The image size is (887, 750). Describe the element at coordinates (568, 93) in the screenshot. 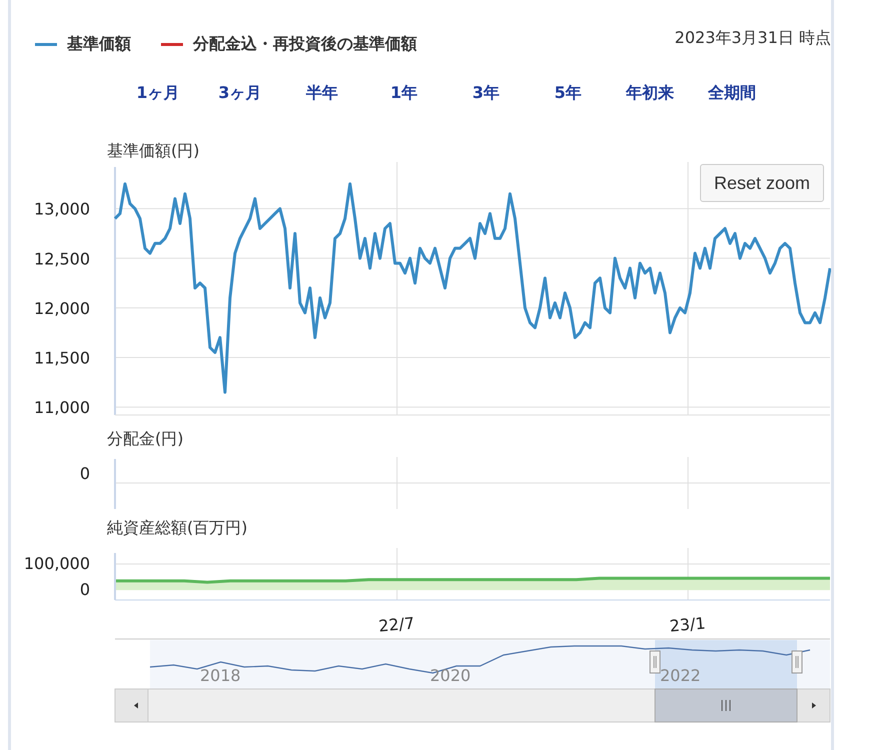

I see `range-button: 5年` at that location.